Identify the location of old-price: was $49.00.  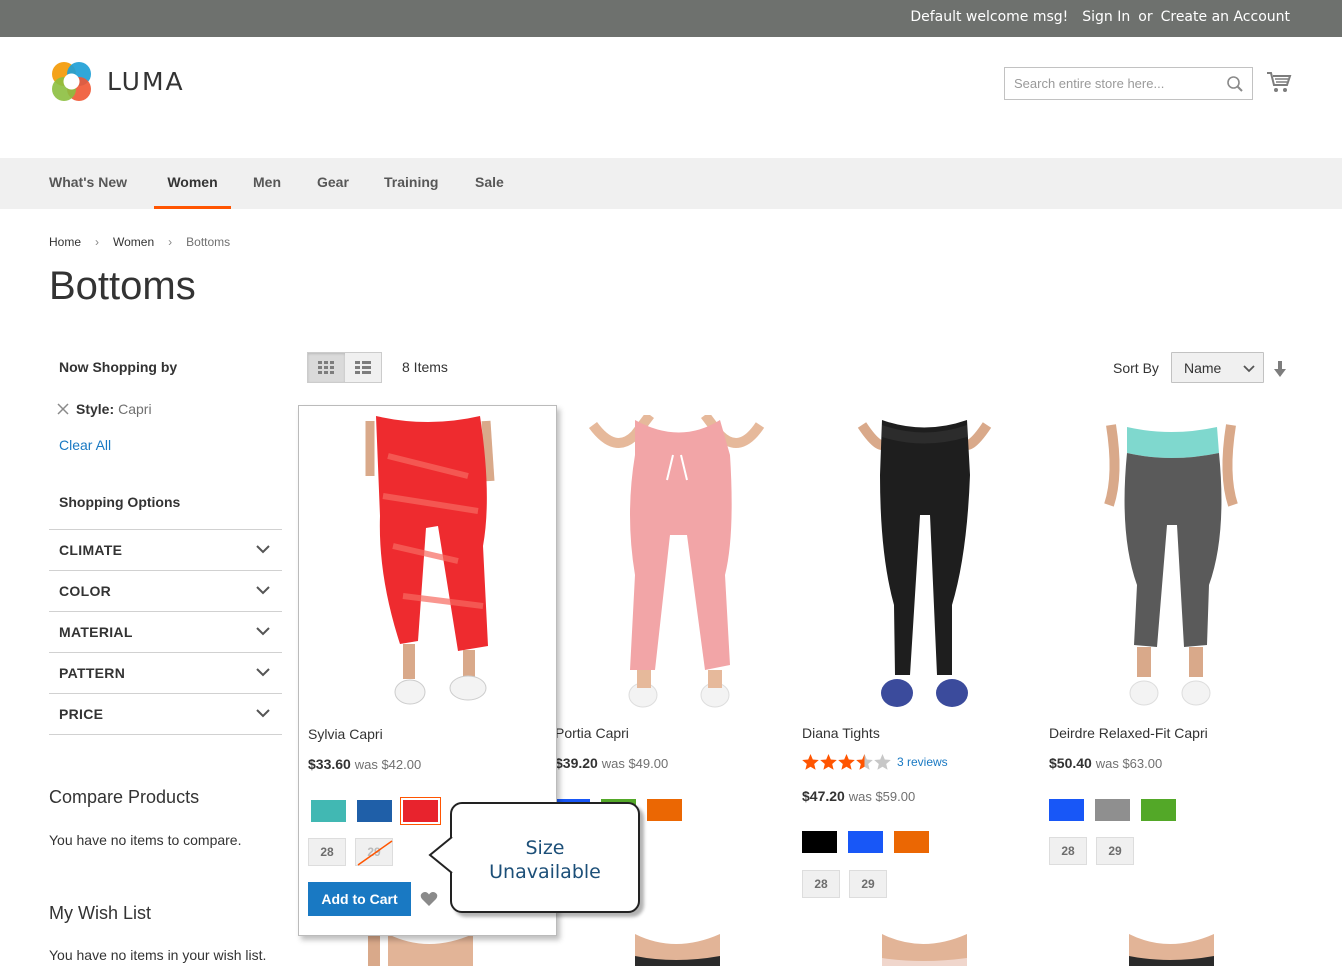
(635, 763).